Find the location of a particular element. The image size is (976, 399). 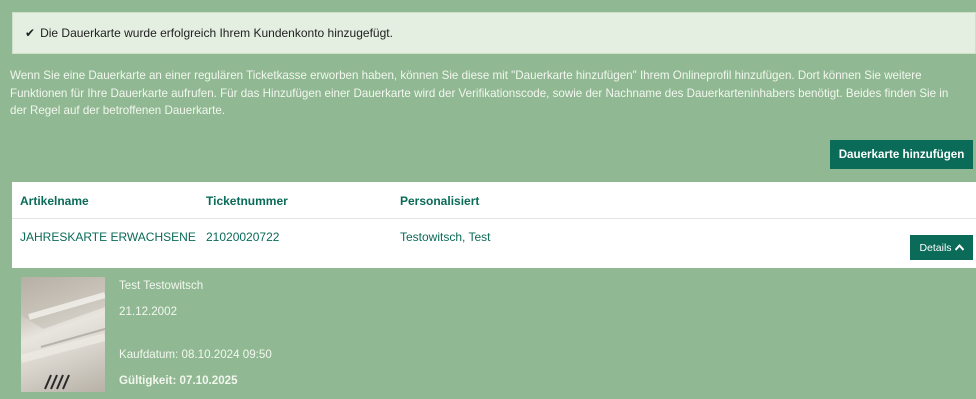

details-button: Details is located at coordinates (941, 247).